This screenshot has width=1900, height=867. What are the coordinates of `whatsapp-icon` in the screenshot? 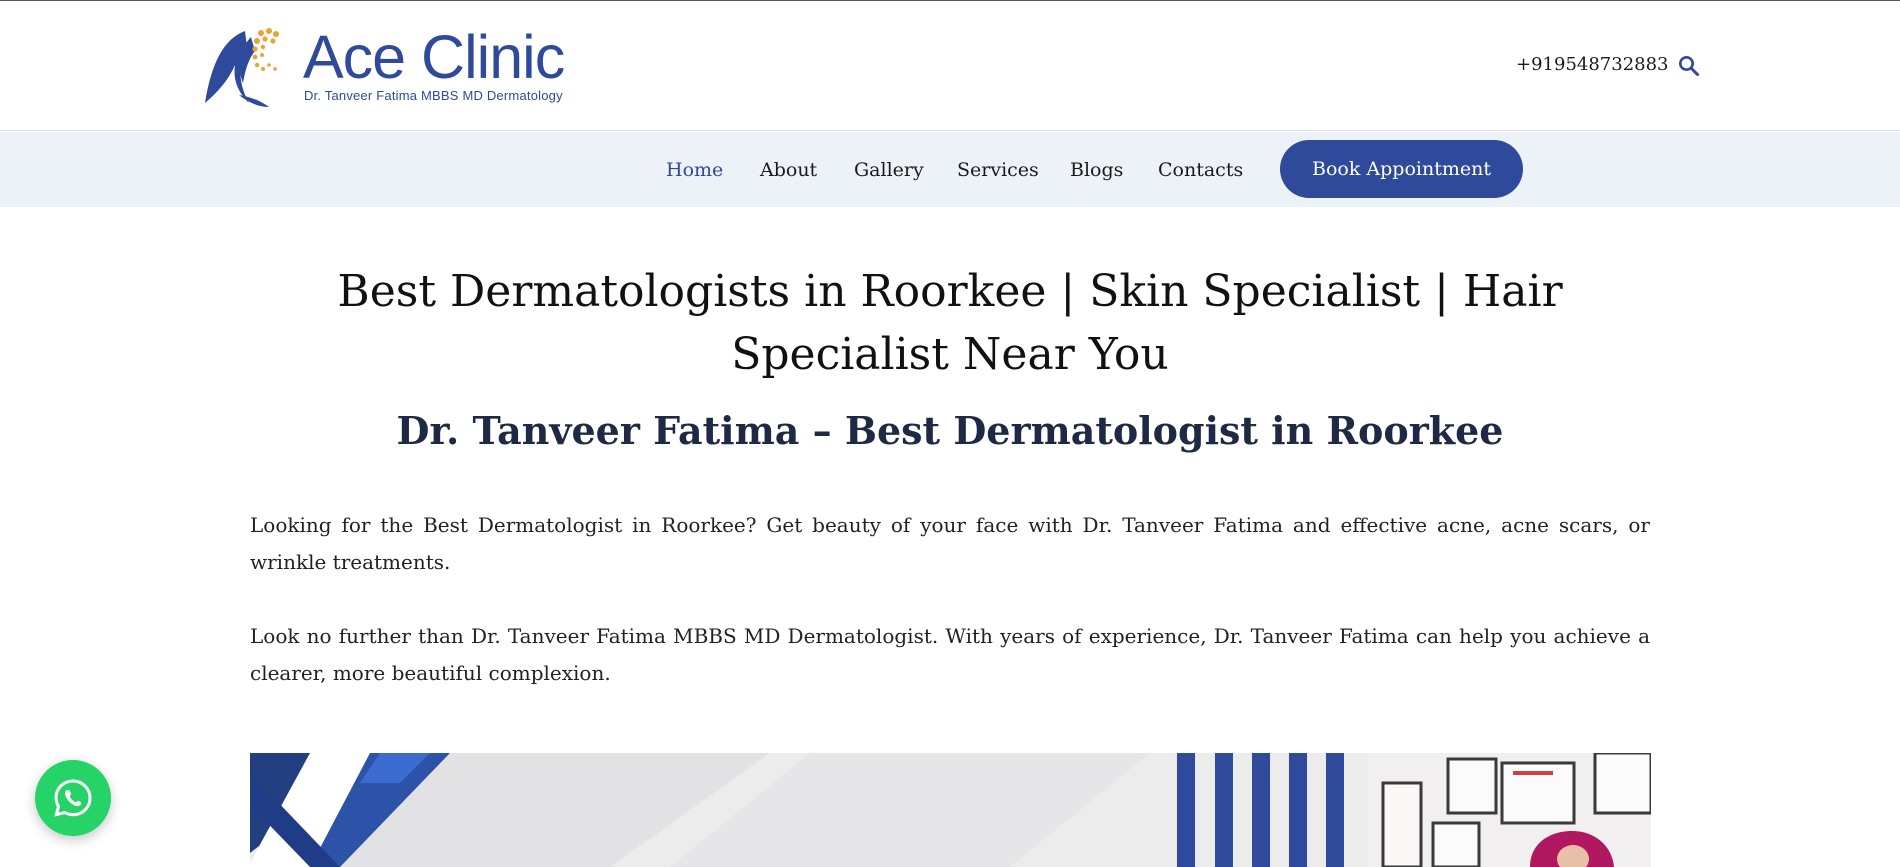 It's located at (73, 798).